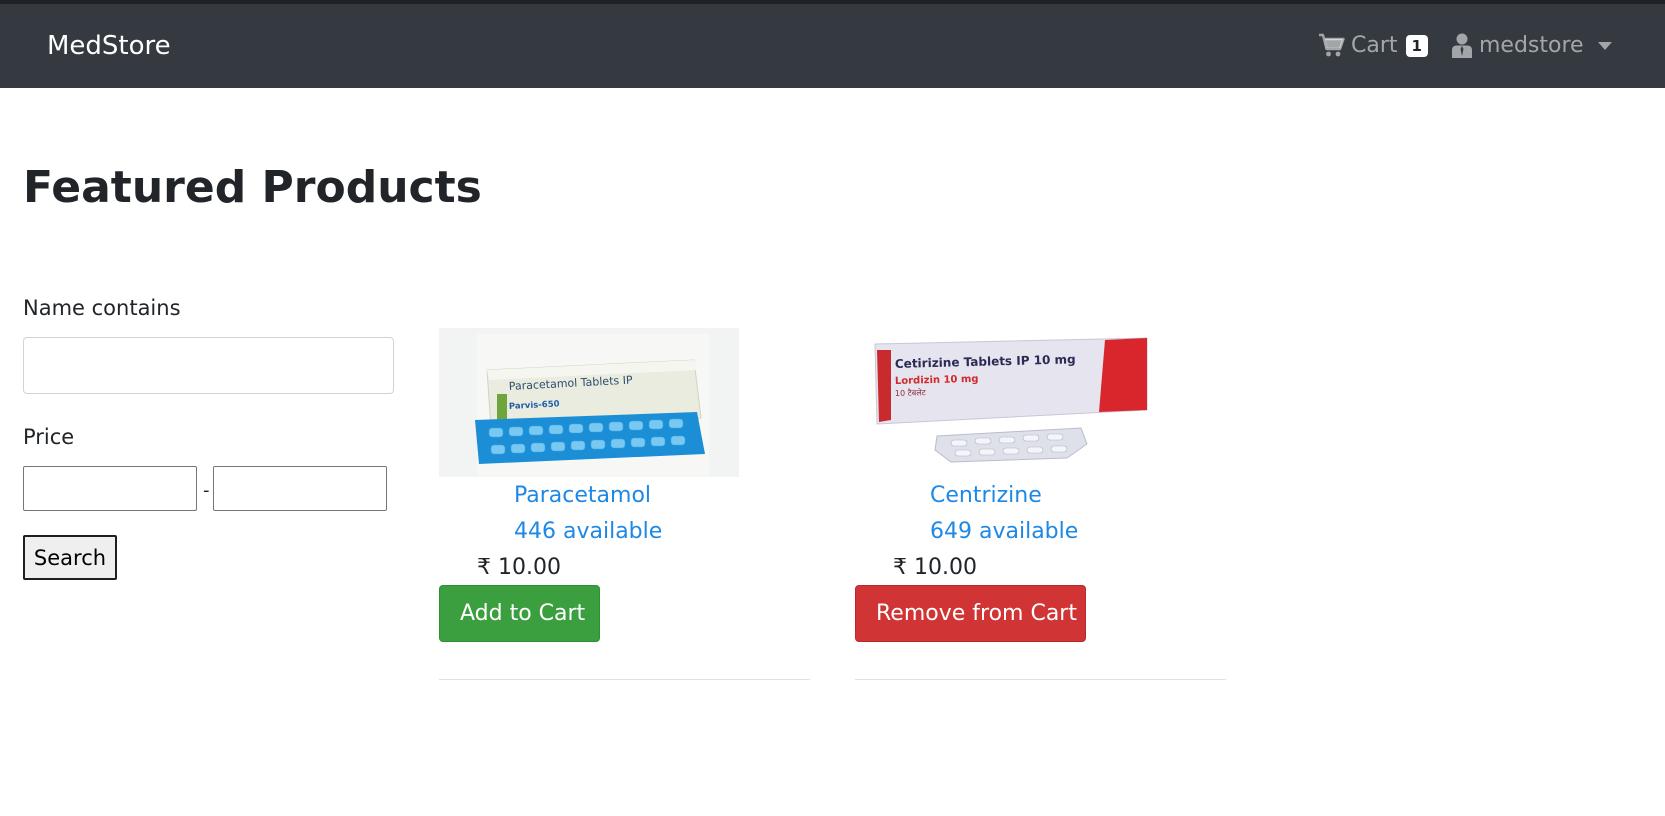  What do you see at coordinates (49, 437) in the screenshot?
I see `price-filter-label: Price` at bounding box center [49, 437].